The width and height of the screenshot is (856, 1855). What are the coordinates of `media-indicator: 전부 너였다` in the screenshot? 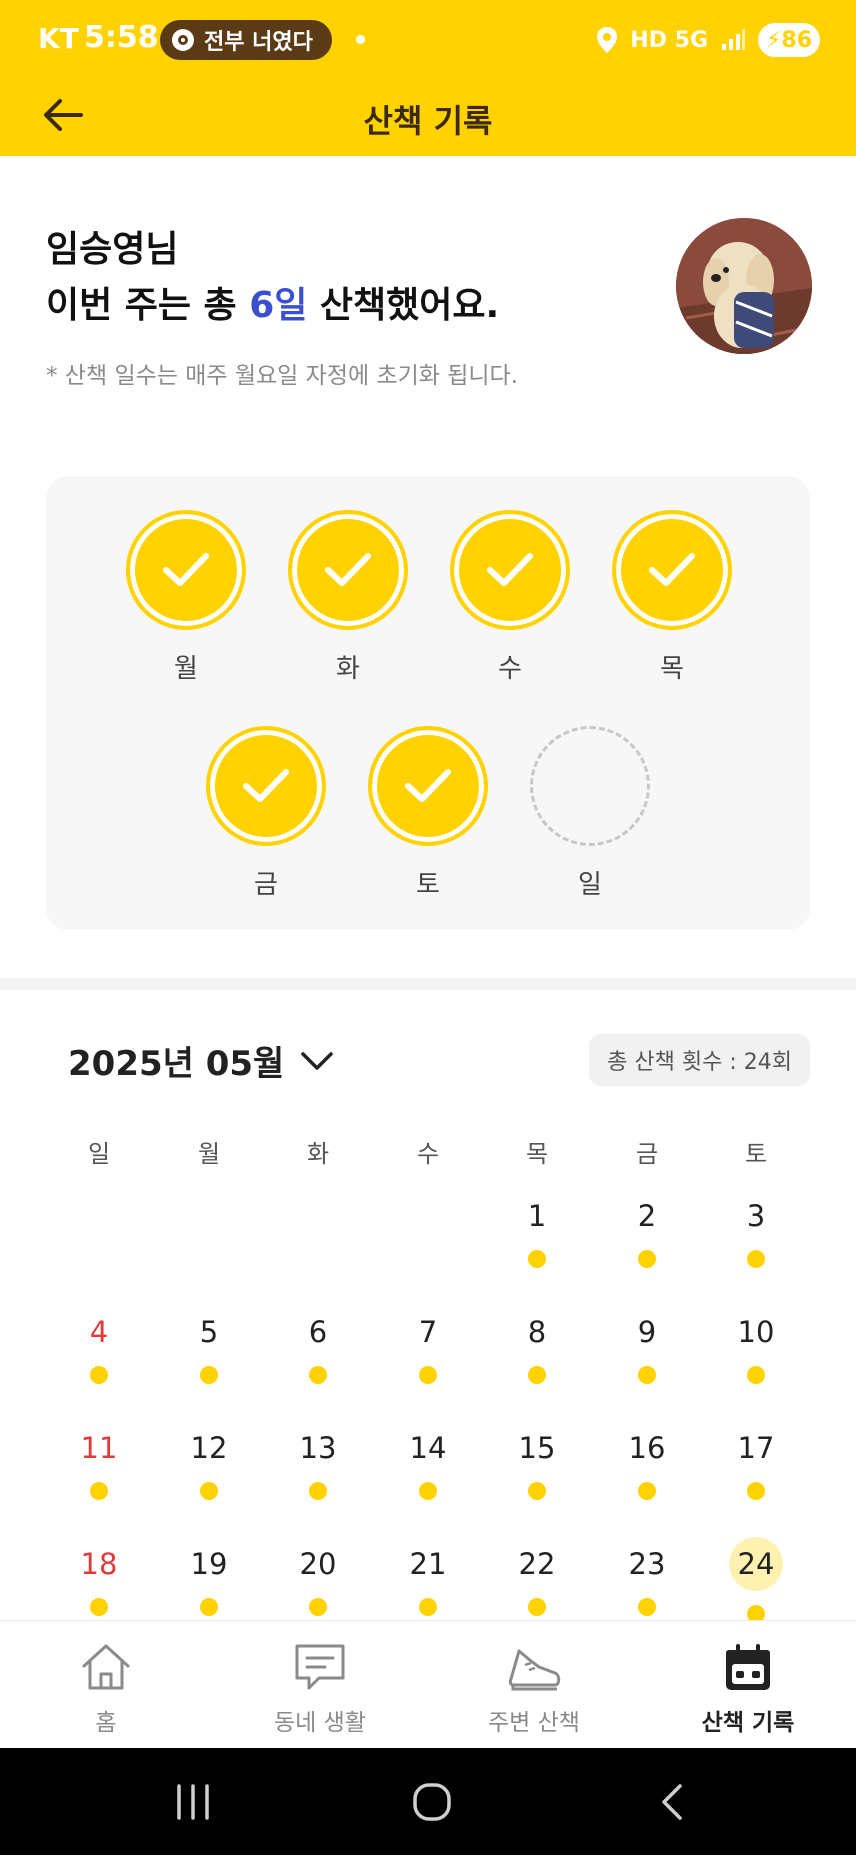 It's located at (246, 40).